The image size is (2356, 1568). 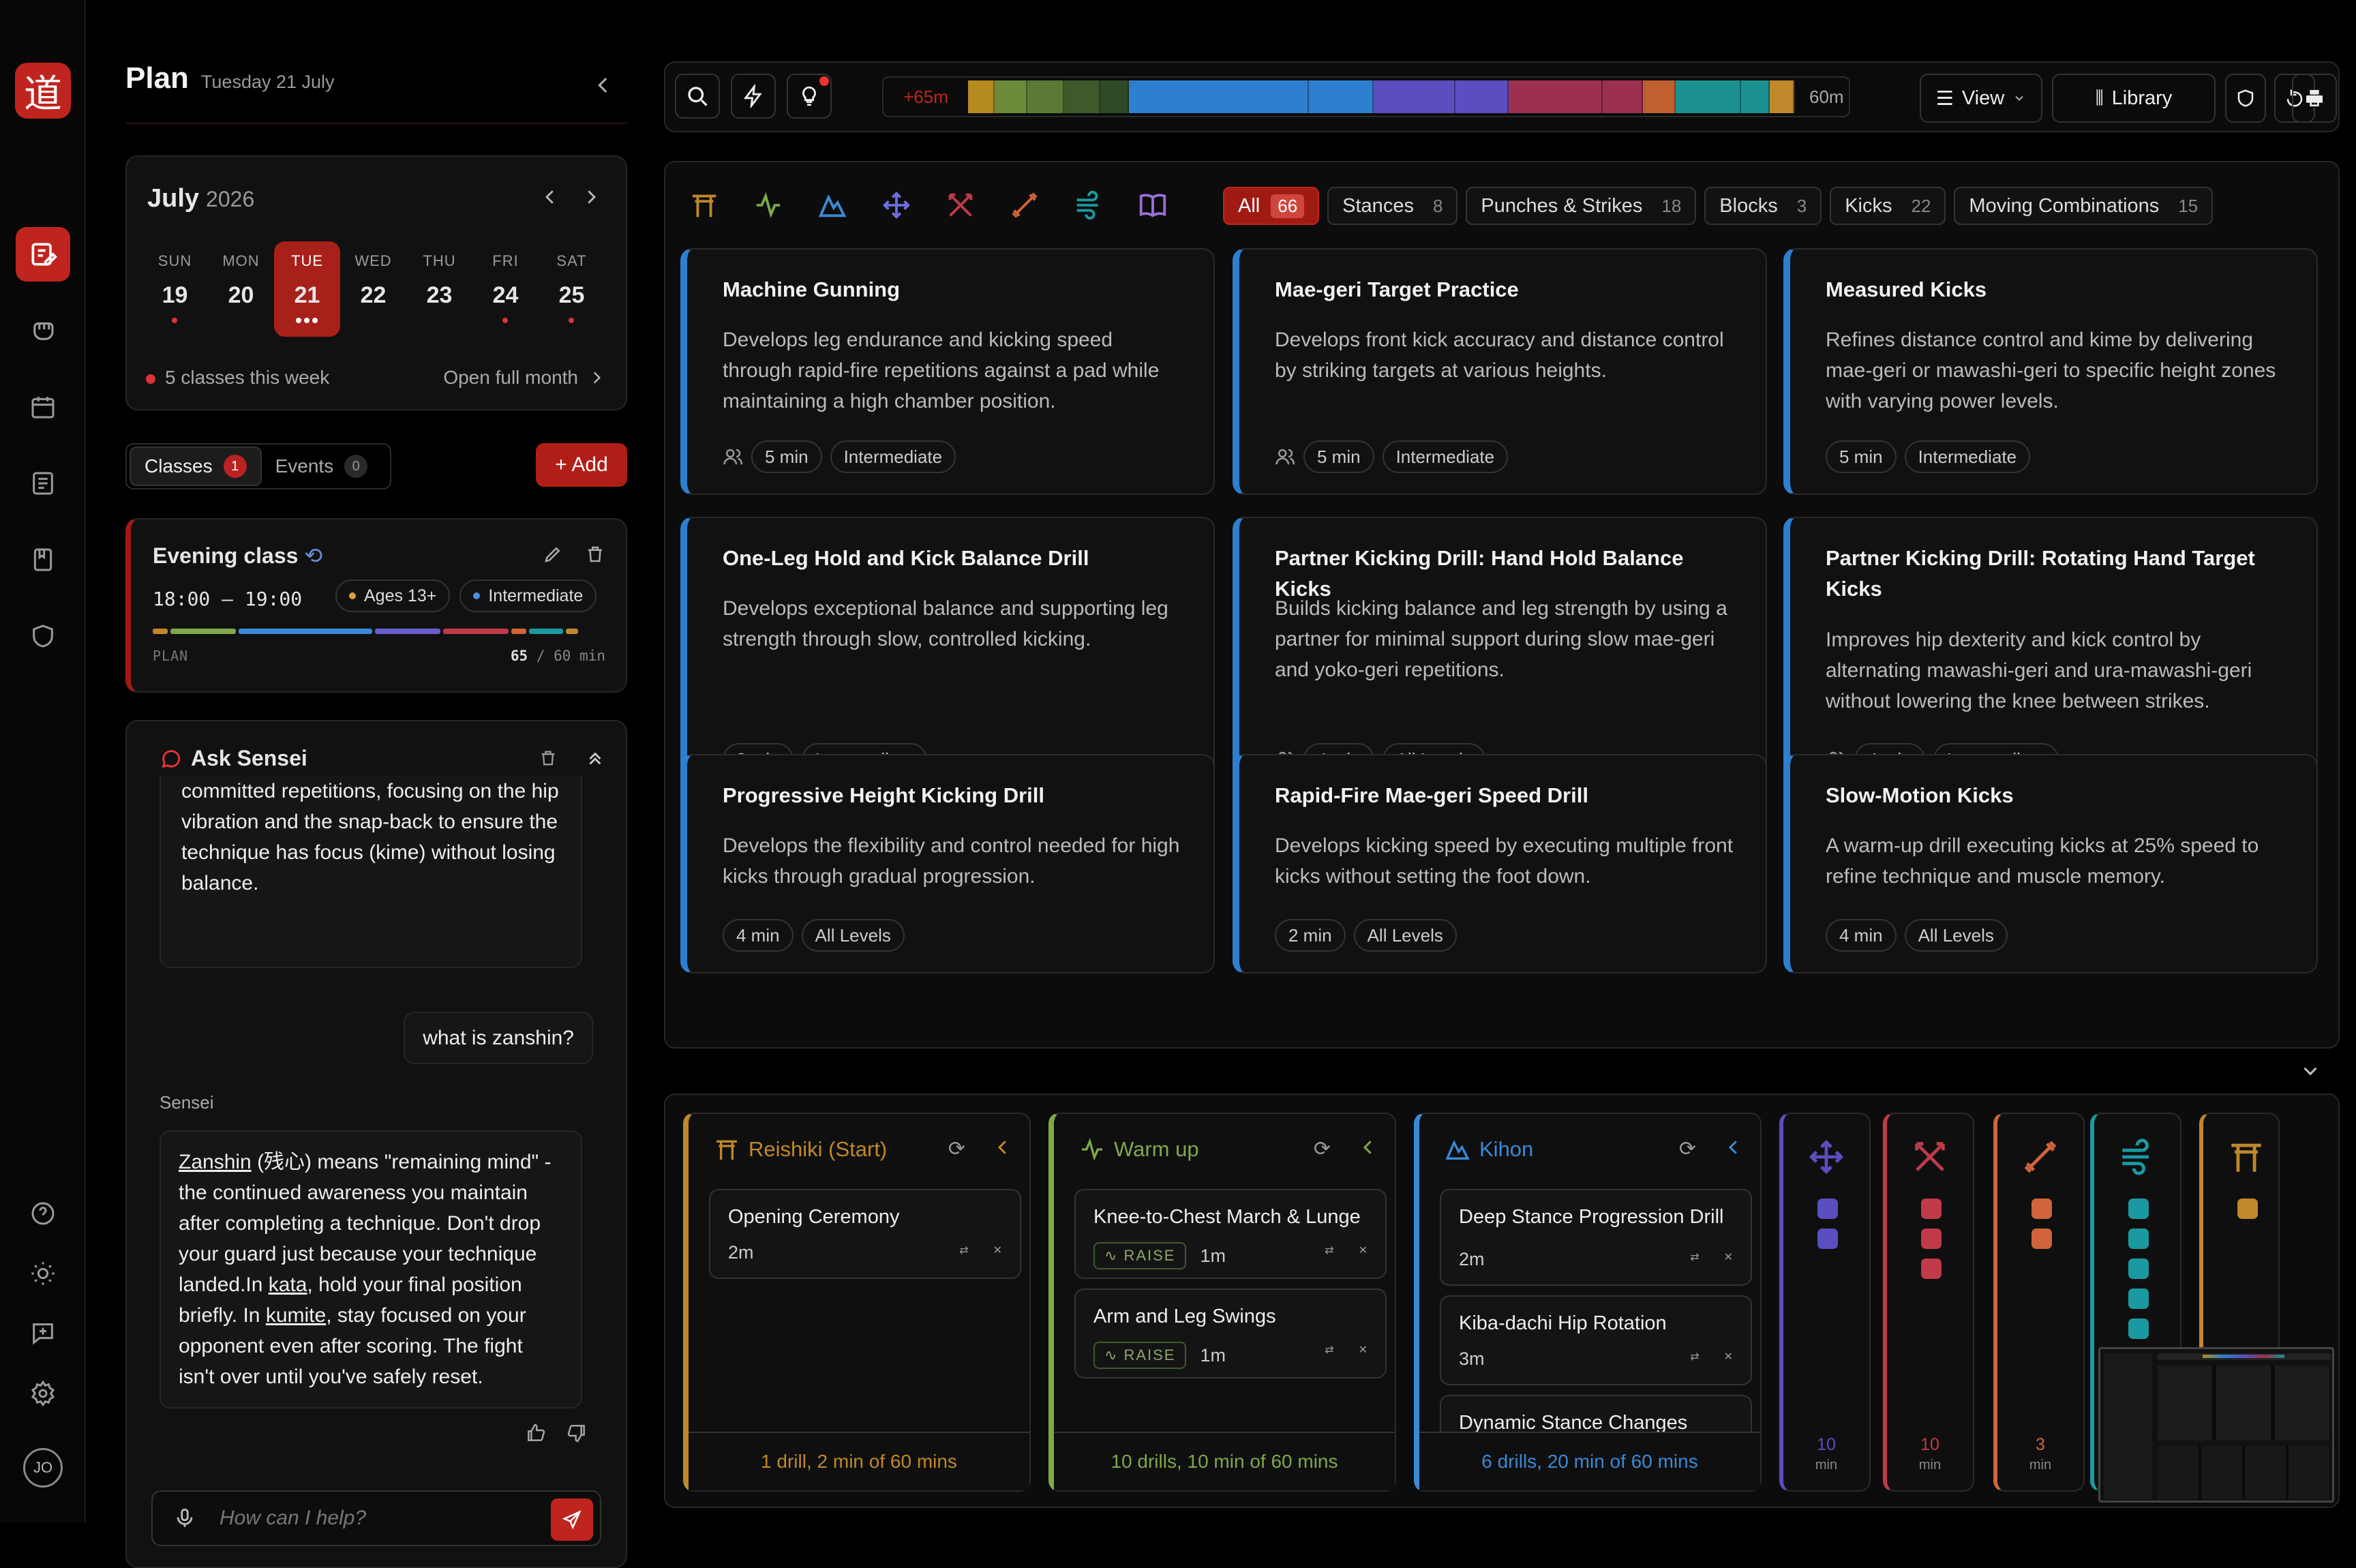 I want to click on day-mon: MON 20, so click(x=241, y=289).